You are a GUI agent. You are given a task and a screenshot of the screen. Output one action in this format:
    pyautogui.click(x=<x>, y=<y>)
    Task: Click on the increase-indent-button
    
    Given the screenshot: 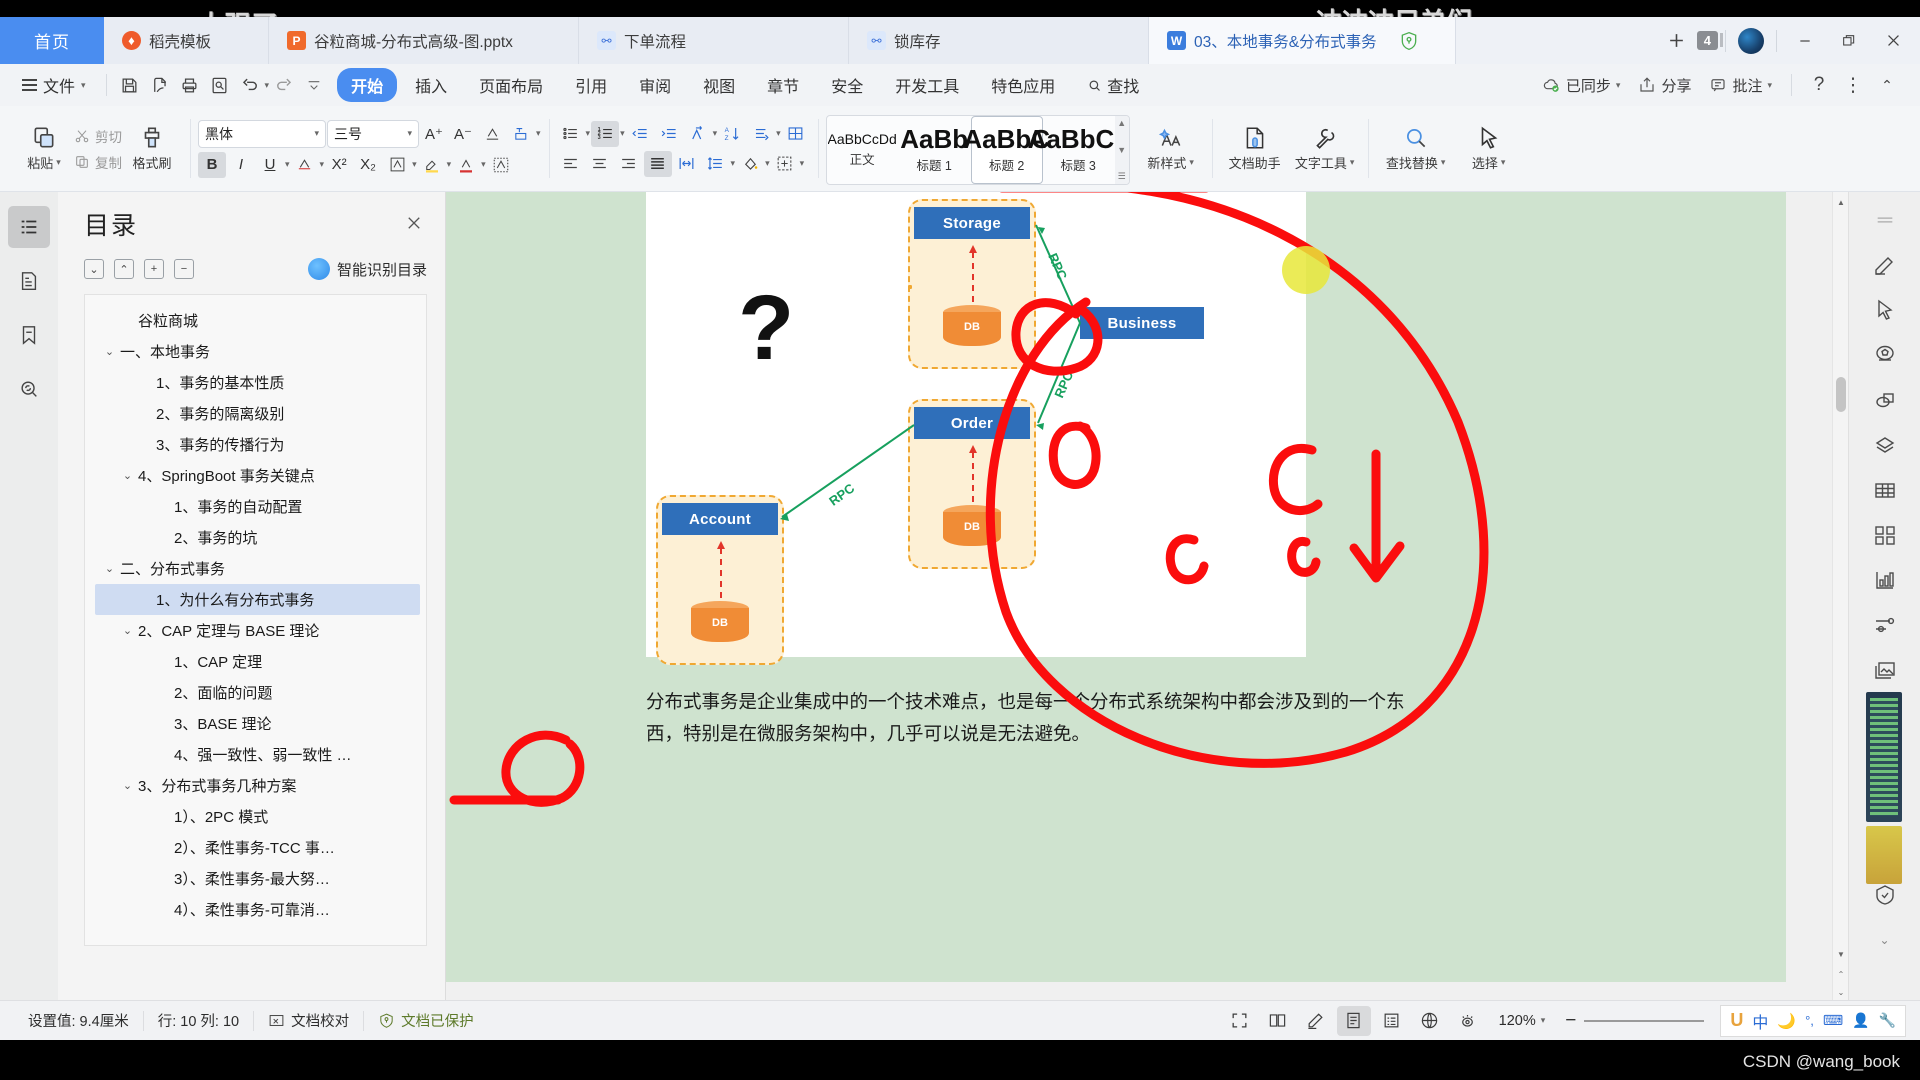 What is the action you would take?
    pyautogui.click(x=669, y=134)
    